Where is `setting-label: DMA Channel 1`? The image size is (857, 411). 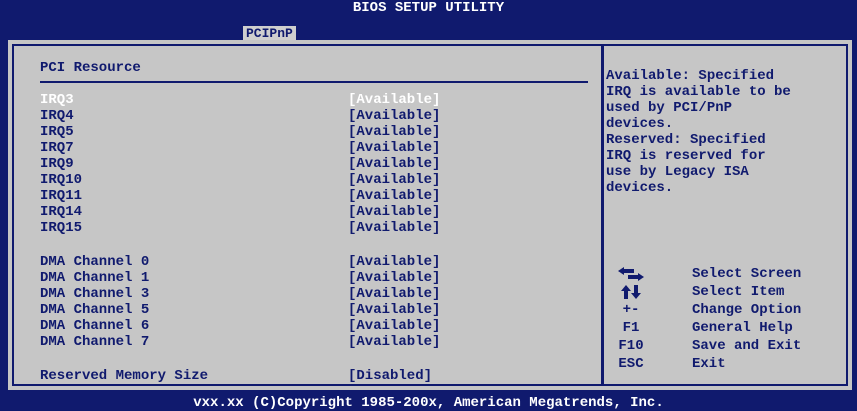 setting-label: DMA Channel 1 is located at coordinates (95, 278).